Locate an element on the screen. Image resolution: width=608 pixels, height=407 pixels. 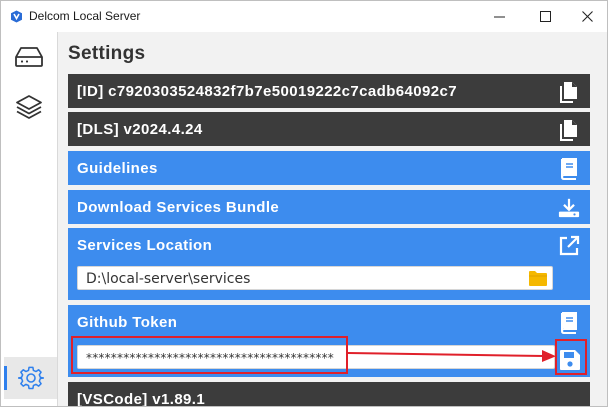
minimize-icon is located at coordinates (499, 17).